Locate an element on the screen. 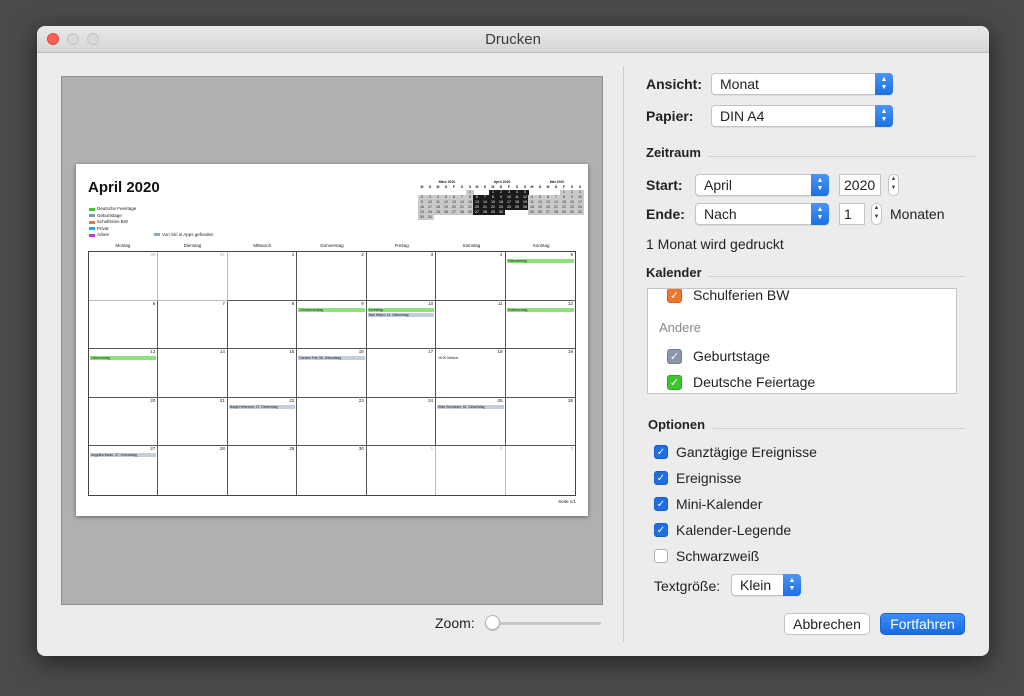 This screenshot has height=696, width=1024. calendar-event: Gründonnerstag is located at coordinates (331, 309).